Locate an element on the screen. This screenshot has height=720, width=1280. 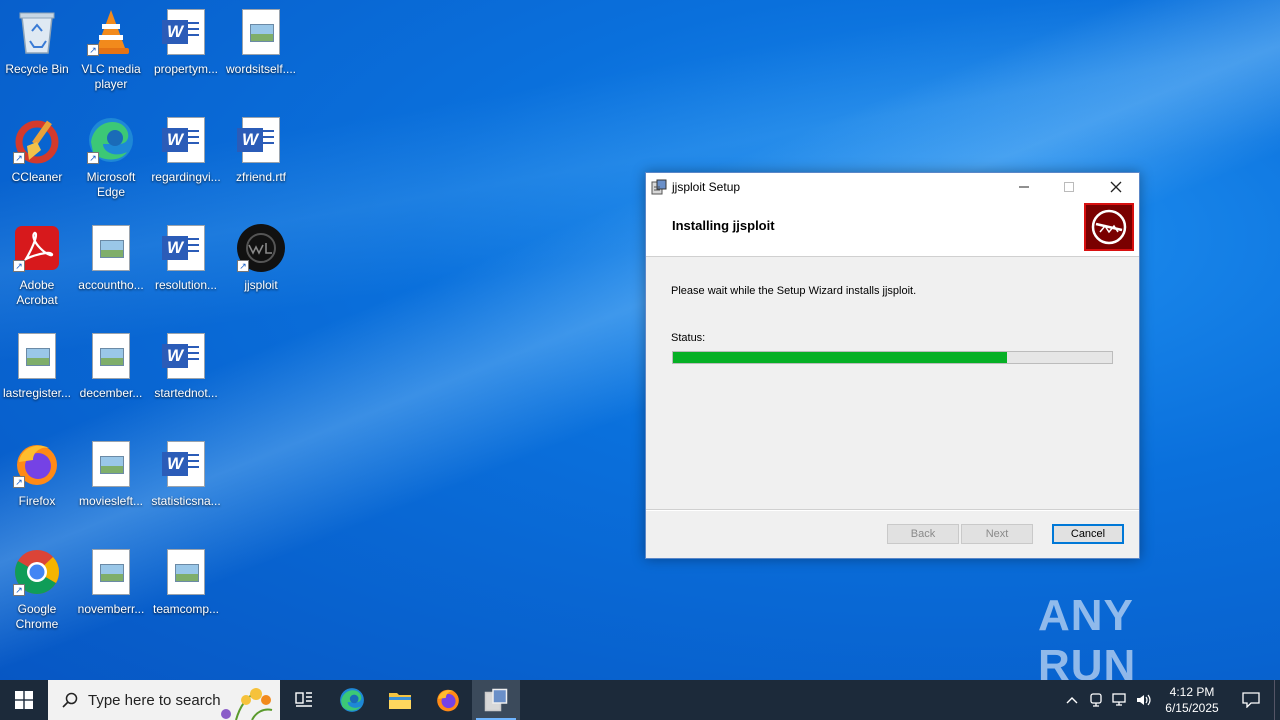
desktop-icon-google-chrome: ↗ Google Chrome is located at coordinates (37, 598).